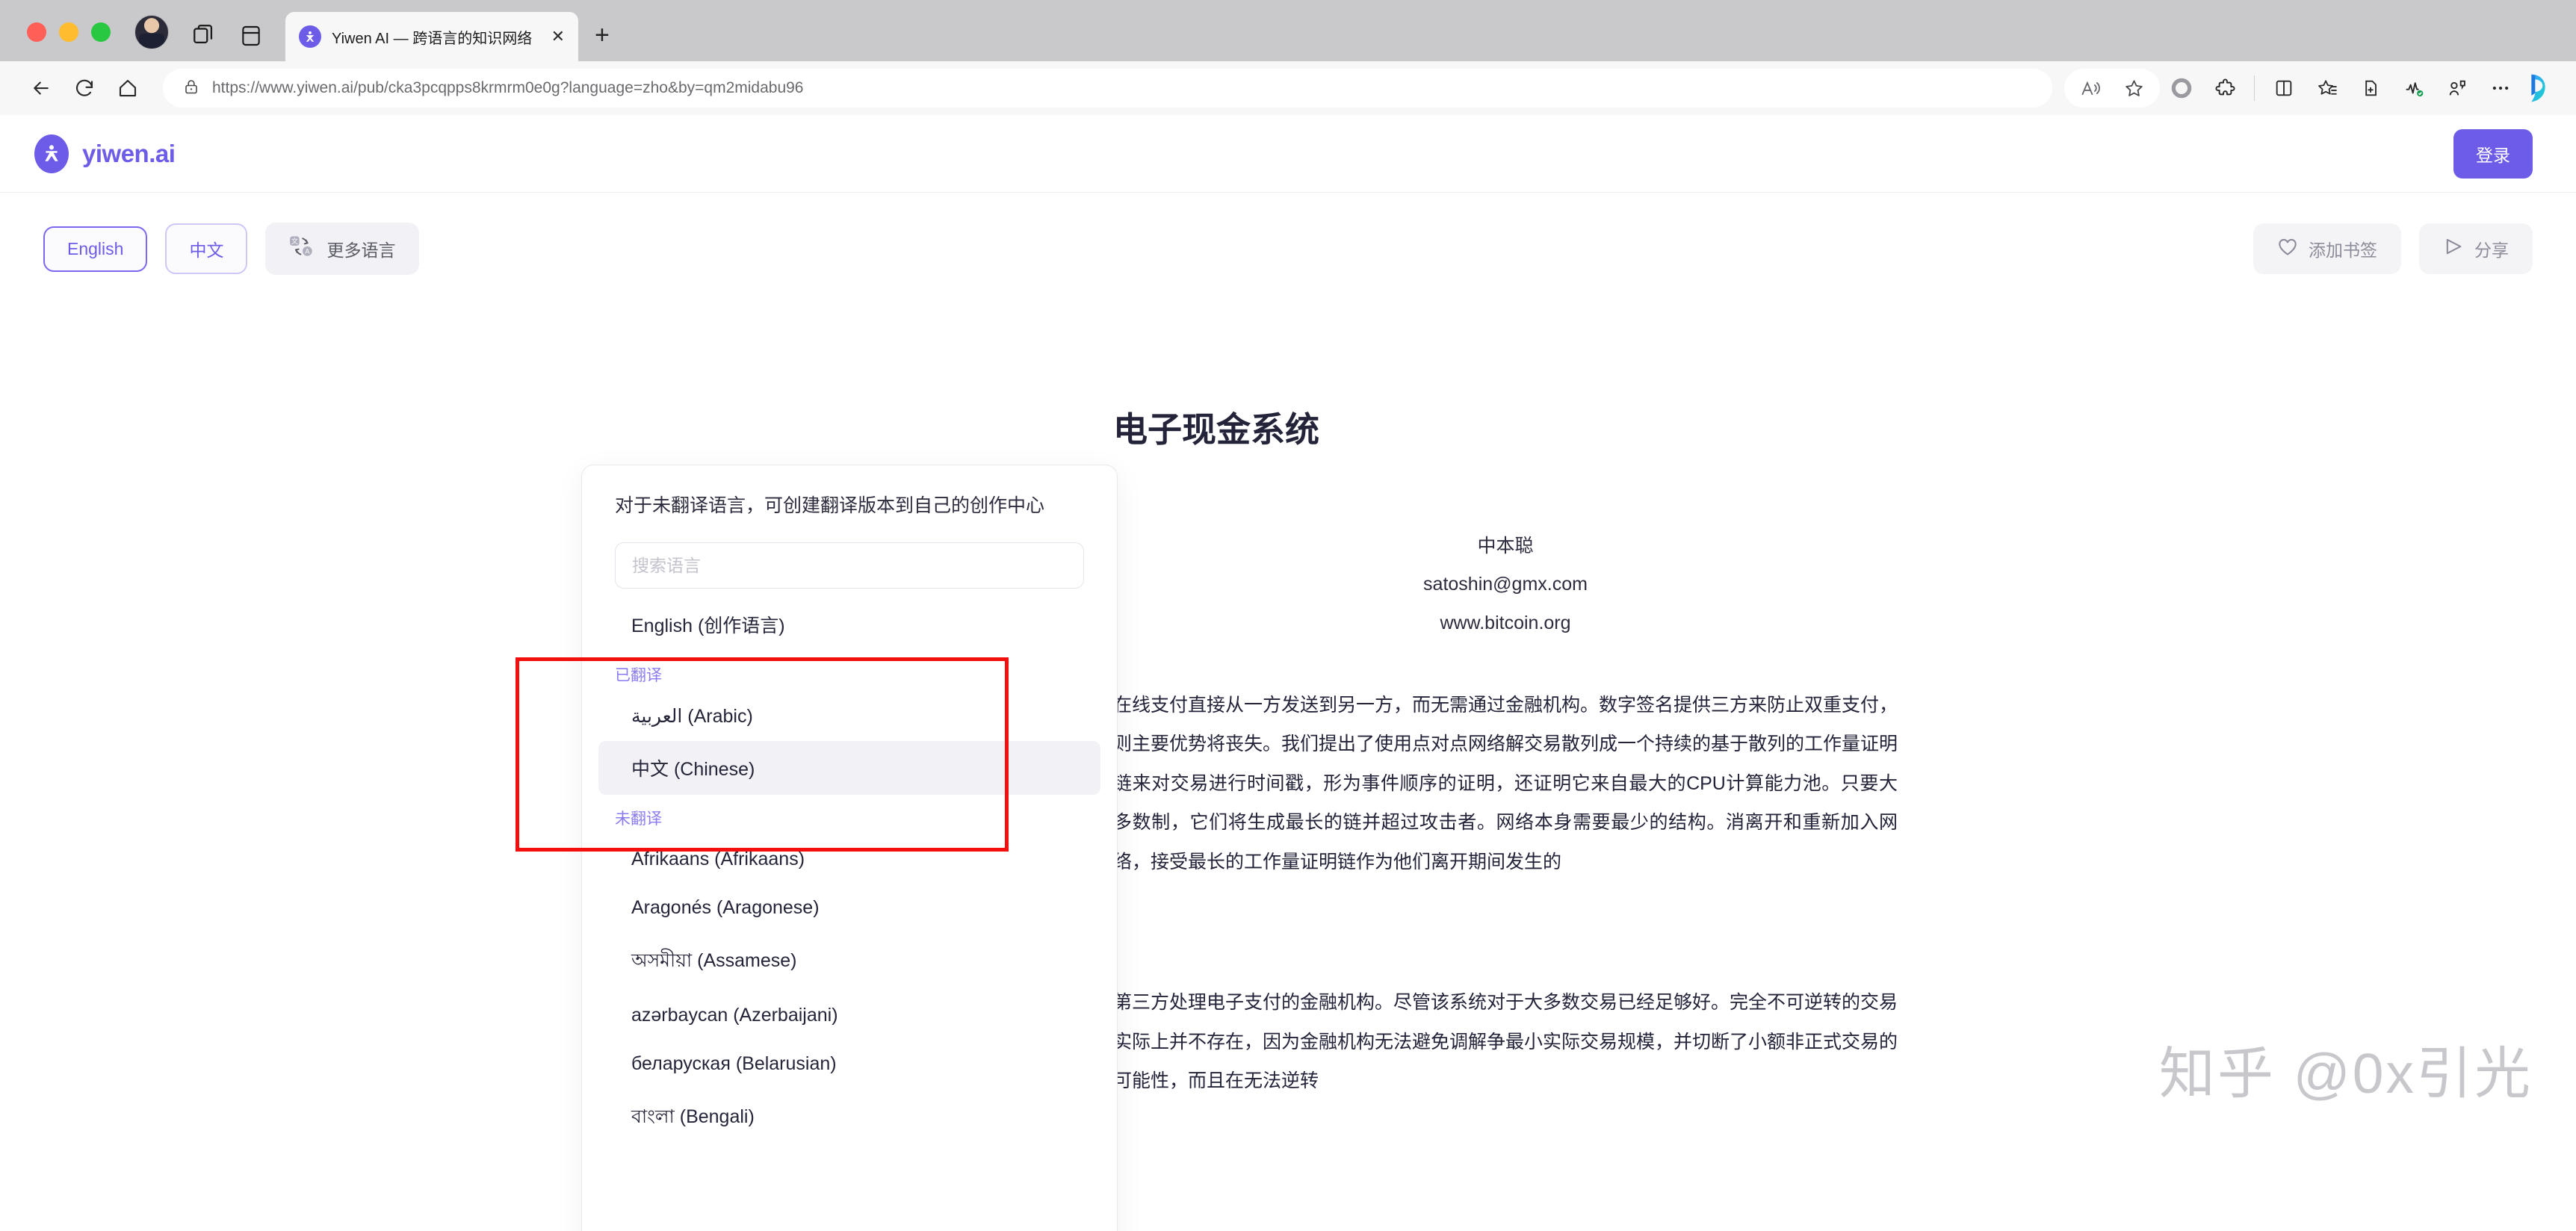 The image size is (2576, 1231). Describe the element at coordinates (1288, 154) in the screenshot. I see `site-header: yiwen.ai 登录` at that location.